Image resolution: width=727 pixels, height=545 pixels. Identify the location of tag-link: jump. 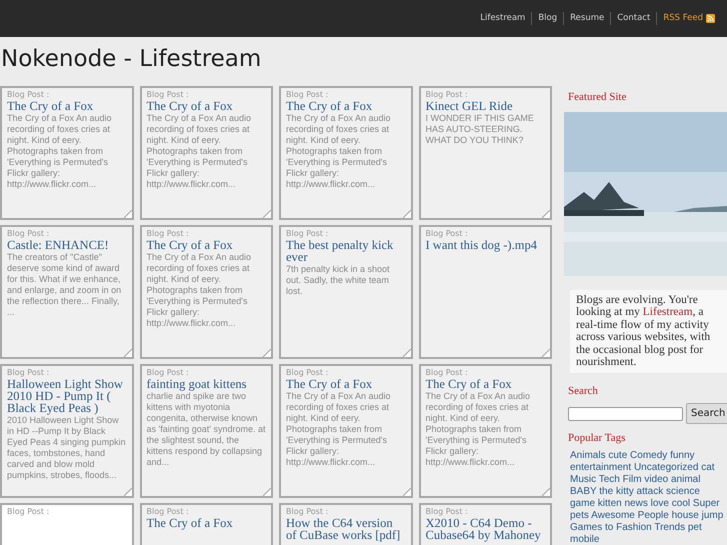
(713, 515).